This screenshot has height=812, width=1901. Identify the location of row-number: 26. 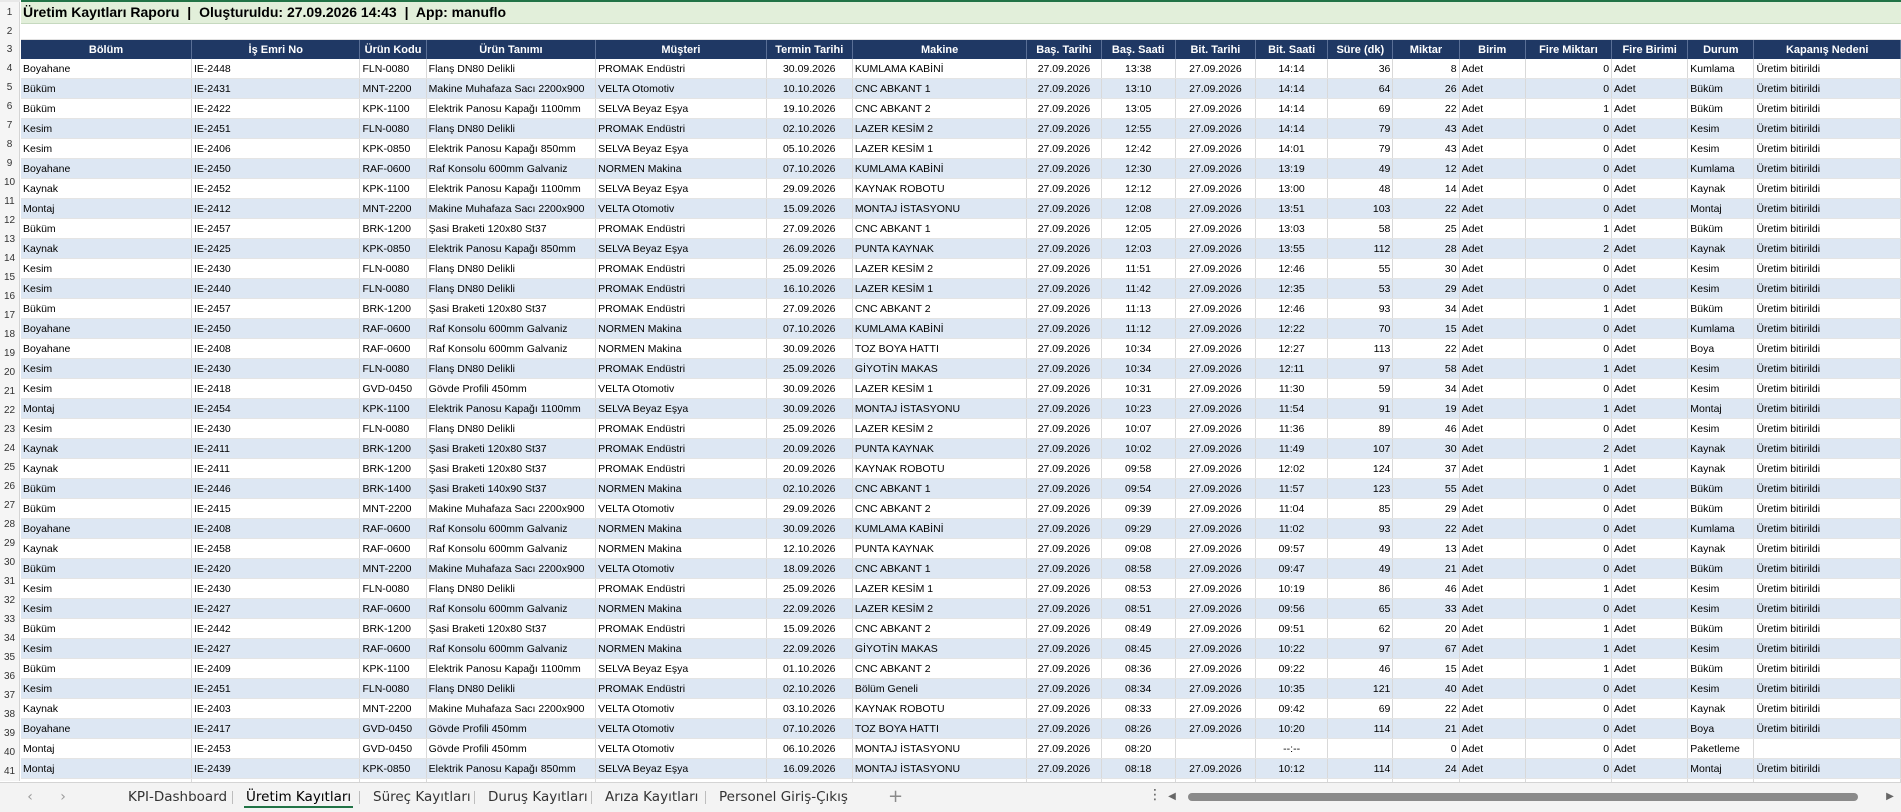
(10, 486).